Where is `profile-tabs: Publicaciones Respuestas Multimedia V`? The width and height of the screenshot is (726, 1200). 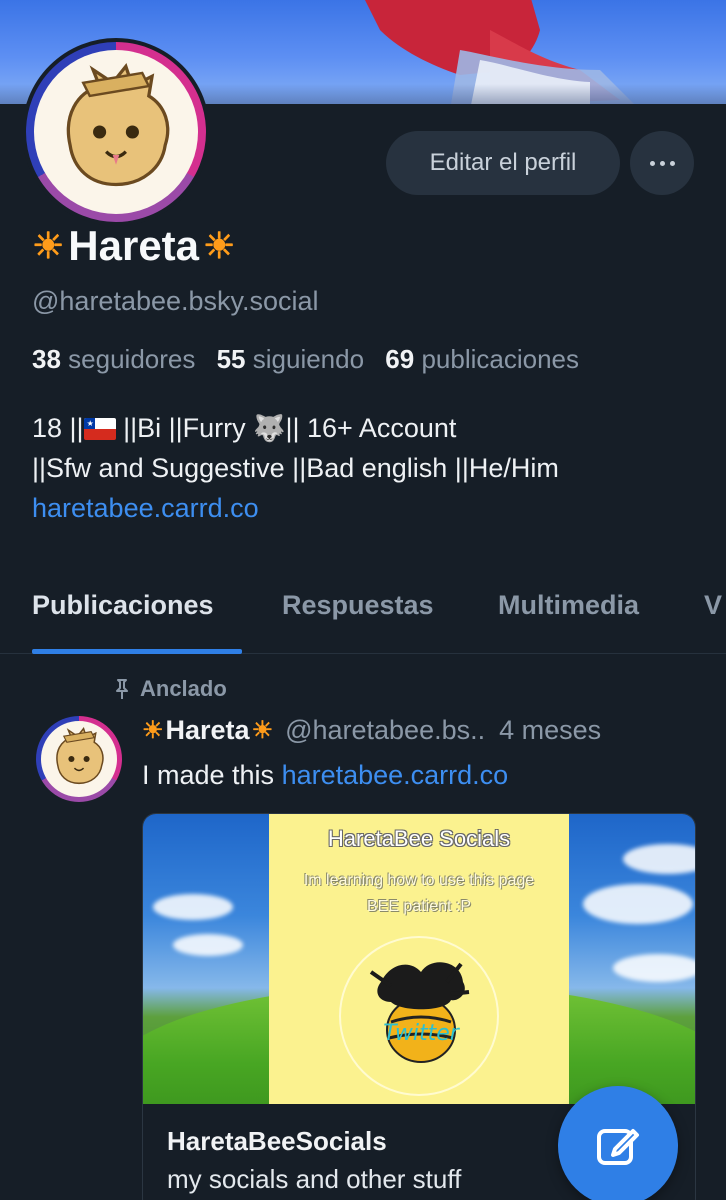
profile-tabs: Publicaciones Respuestas Multimedia V is located at coordinates (363, 617).